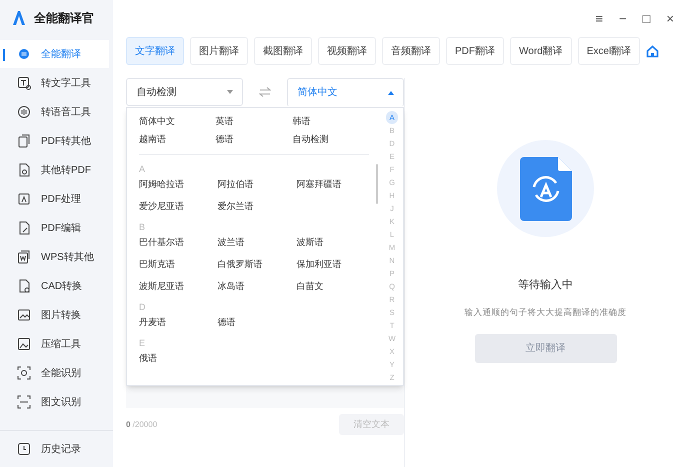 This screenshot has height=467, width=686. Describe the element at coordinates (347, 51) in the screenshot. I see `tab: 视频翻译` at that location.